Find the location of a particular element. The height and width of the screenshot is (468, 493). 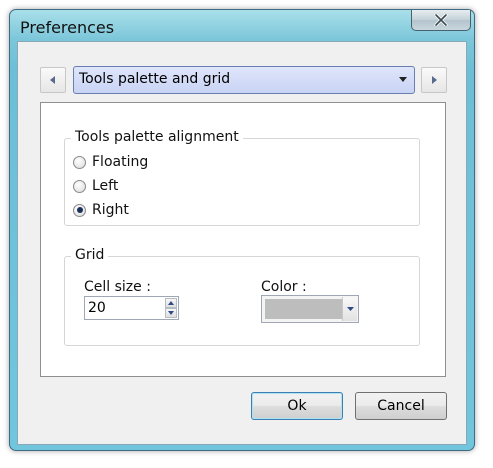

arrow-left-icon is located at coordinates (52, 80).